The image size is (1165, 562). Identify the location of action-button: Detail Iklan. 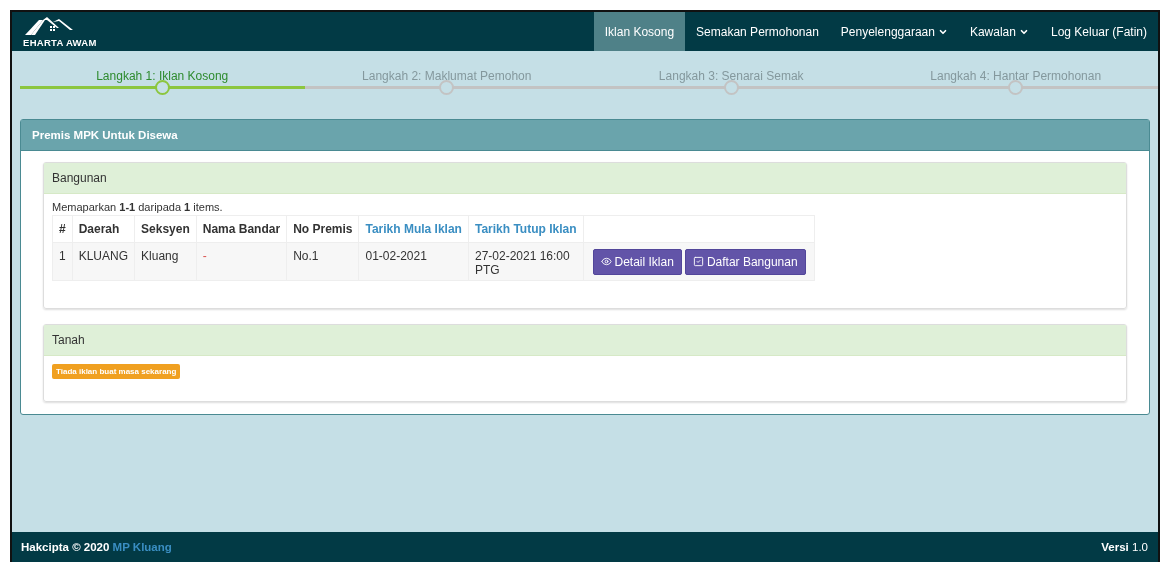
(637, 261).